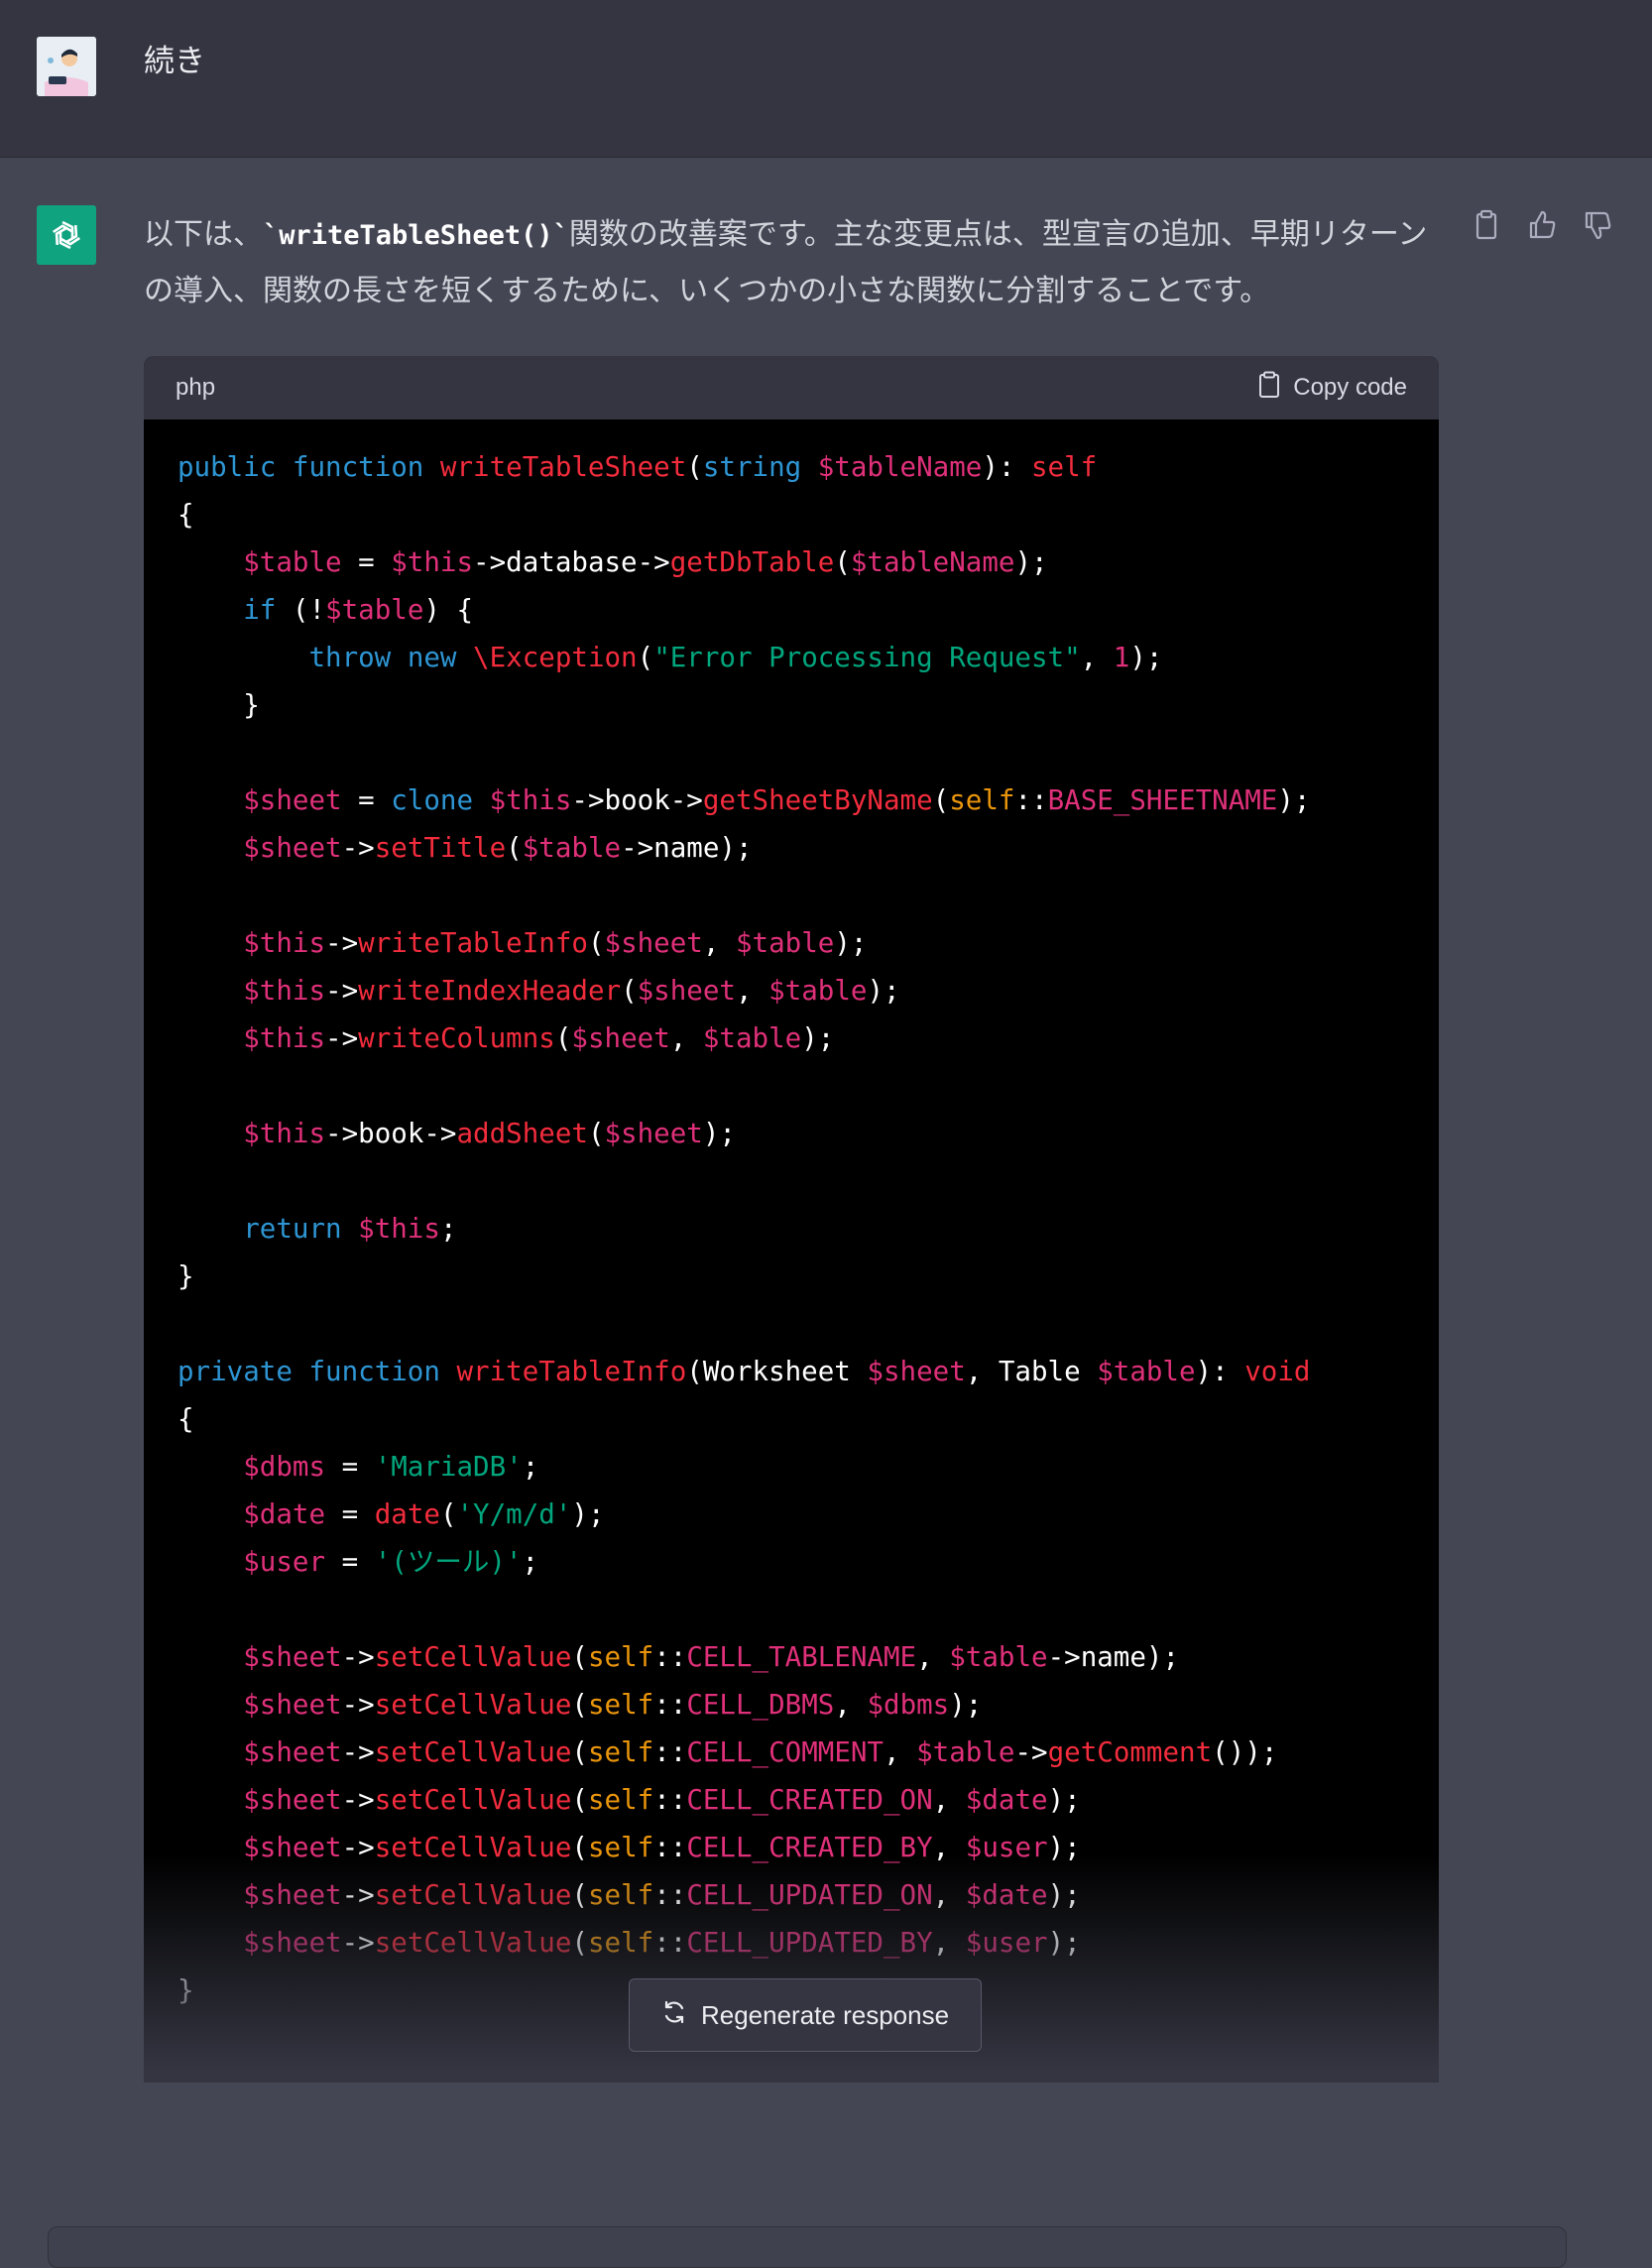 The width and height of the screenshot is (1652, 2268). Describe the element at coordinates (235, 1371) in the screenshot. I see `code-token: private` at that location.